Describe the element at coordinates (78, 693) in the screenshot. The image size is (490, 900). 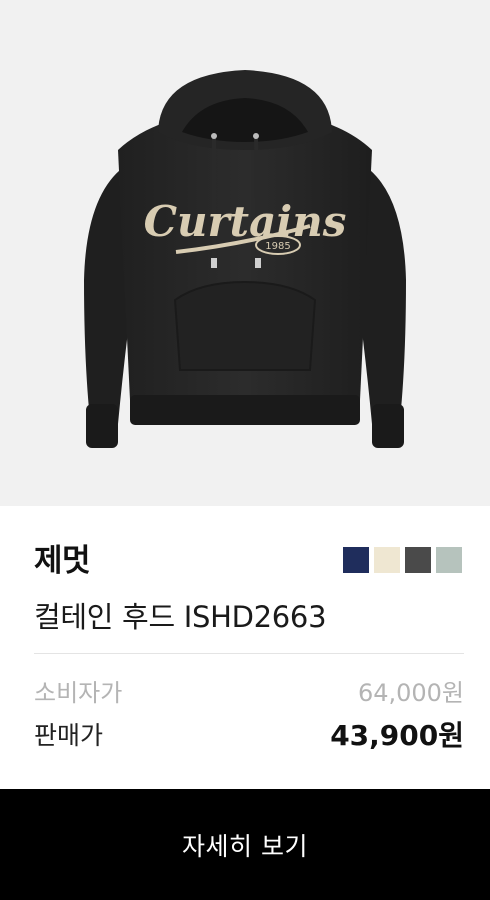
I see `retail-price-label: 소비자가` at that location.